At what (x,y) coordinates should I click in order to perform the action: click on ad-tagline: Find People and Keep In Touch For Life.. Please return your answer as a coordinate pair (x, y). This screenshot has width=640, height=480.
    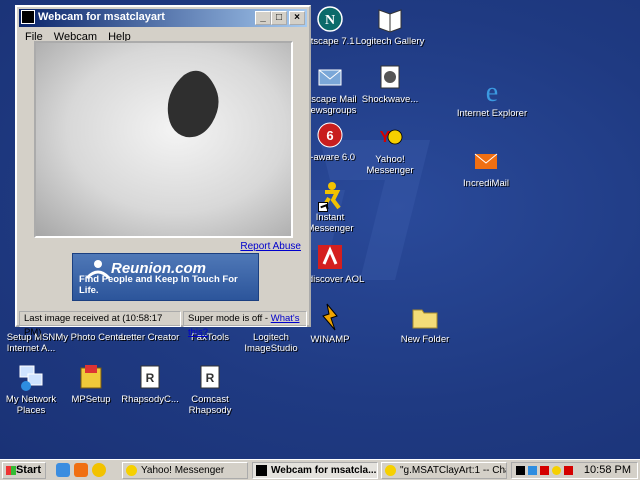
    Looking at the image, I should click on (158, 285).